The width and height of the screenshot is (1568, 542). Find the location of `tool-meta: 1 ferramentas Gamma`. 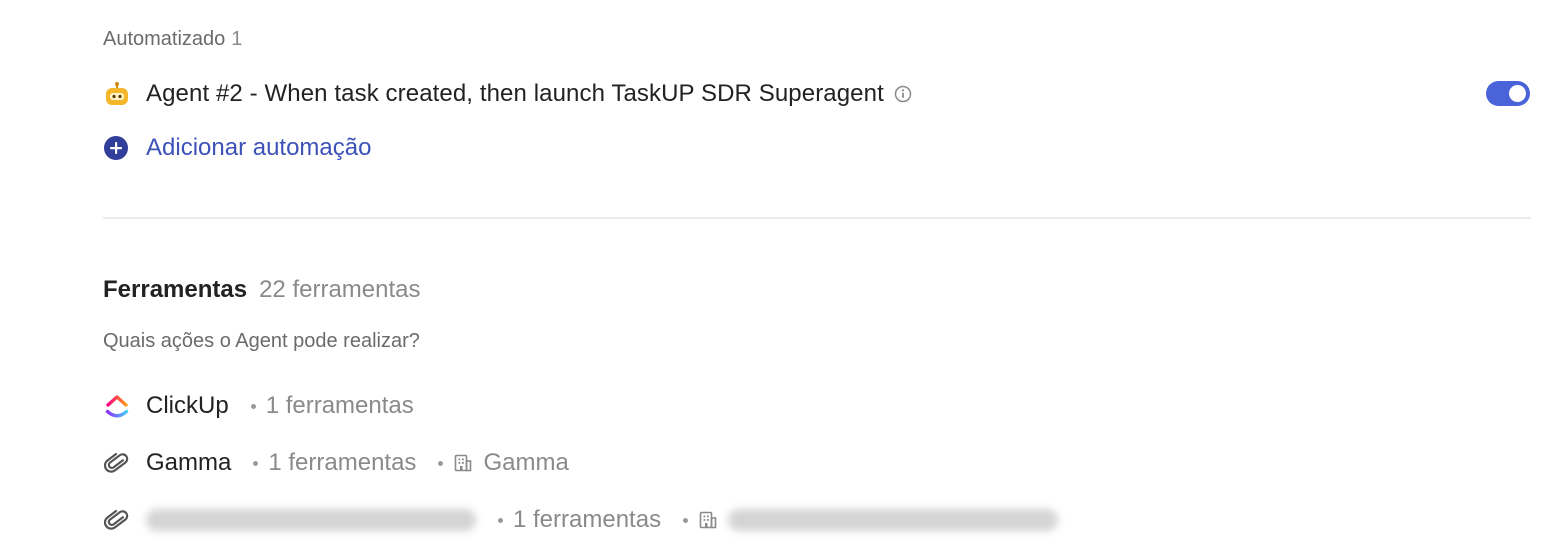

tool-meta: 1 ferramentas Gamma is located at coordinates (400, 463).